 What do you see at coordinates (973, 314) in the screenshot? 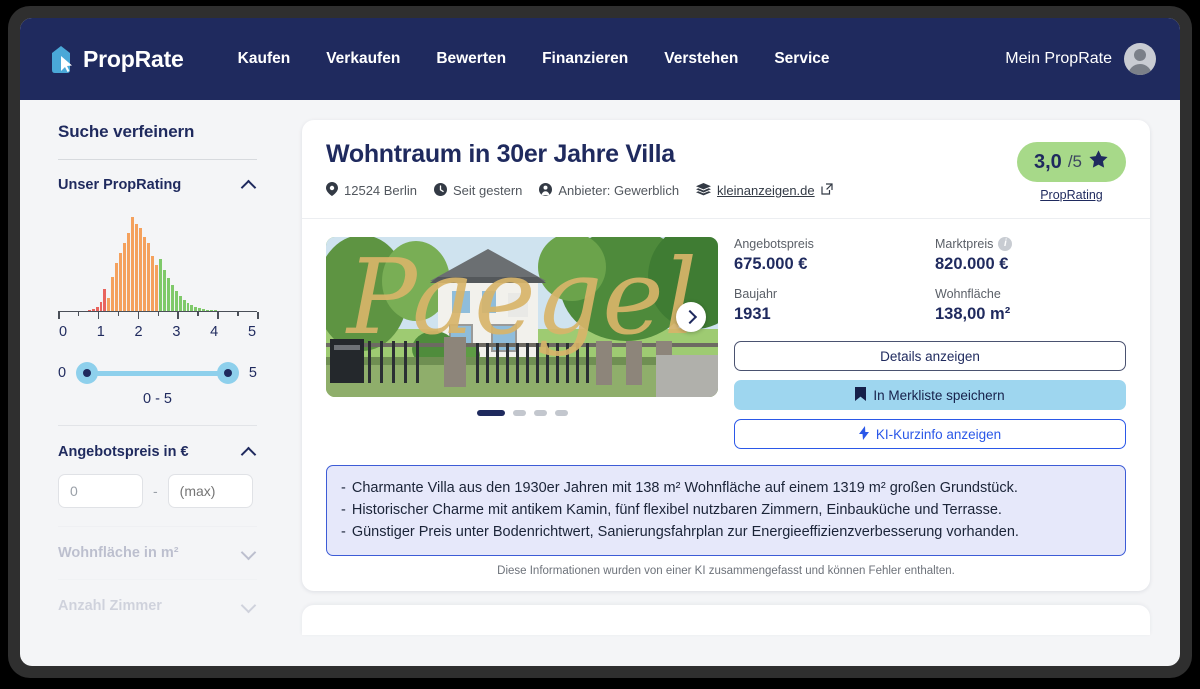
I see `fact-living-area-value: 138,00 m²` at bounding box center [973, 314].